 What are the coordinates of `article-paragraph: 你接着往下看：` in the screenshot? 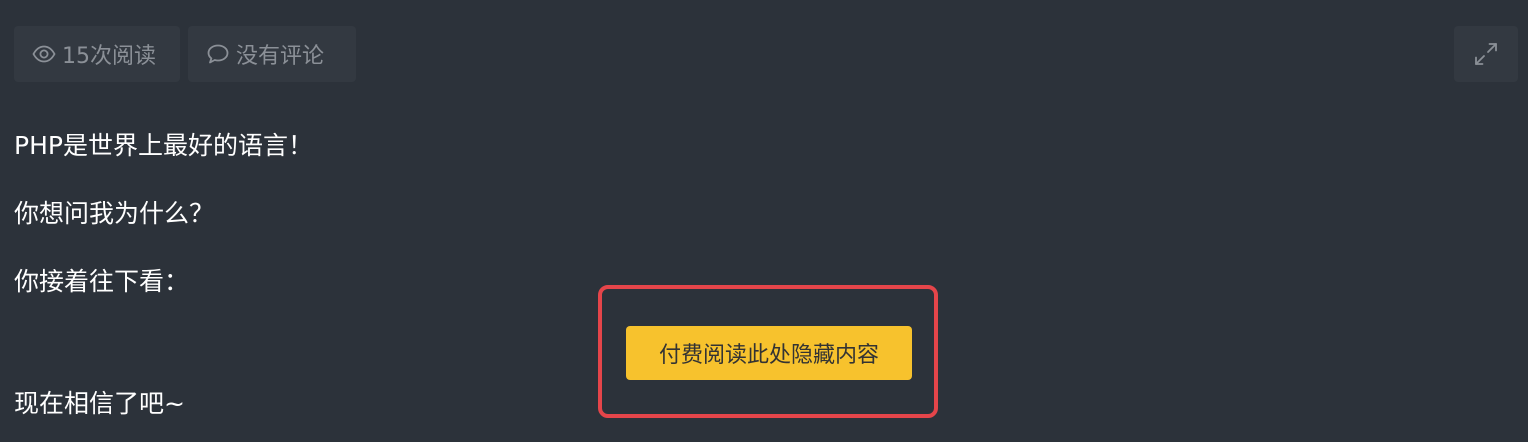 It's located at (102, 281).